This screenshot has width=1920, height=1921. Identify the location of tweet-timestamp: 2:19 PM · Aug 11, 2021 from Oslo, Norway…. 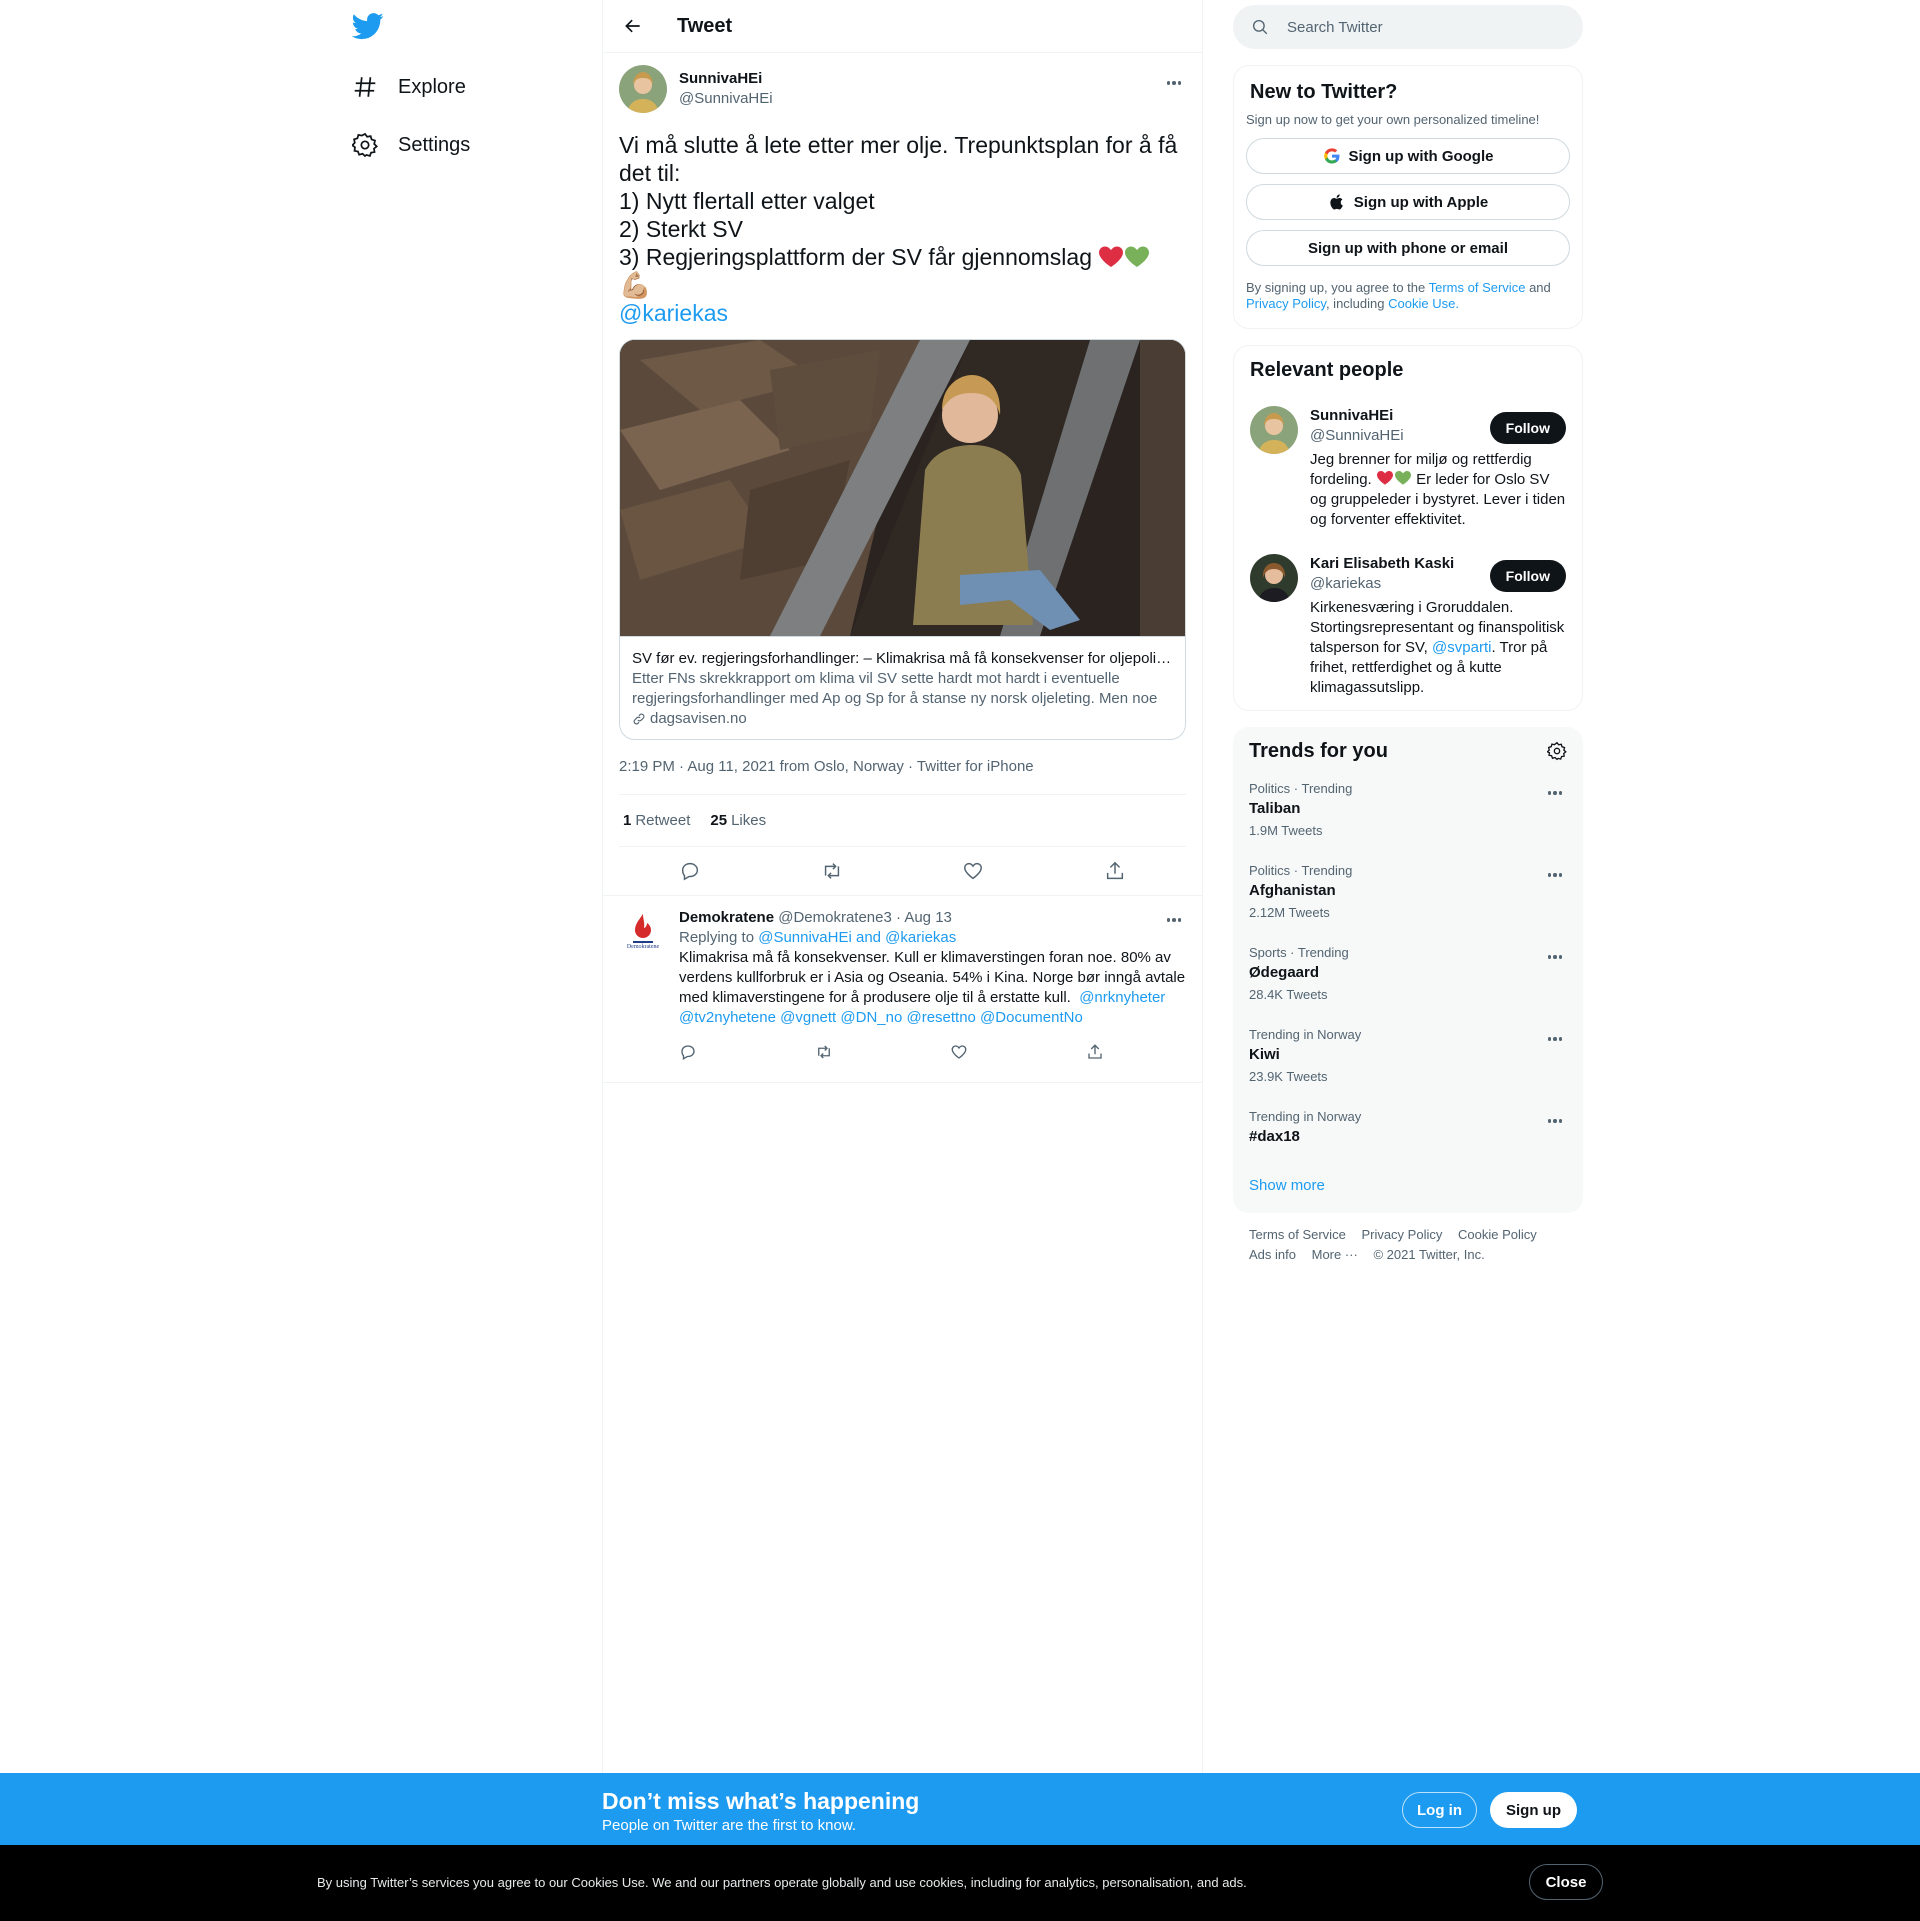
(902, 768).